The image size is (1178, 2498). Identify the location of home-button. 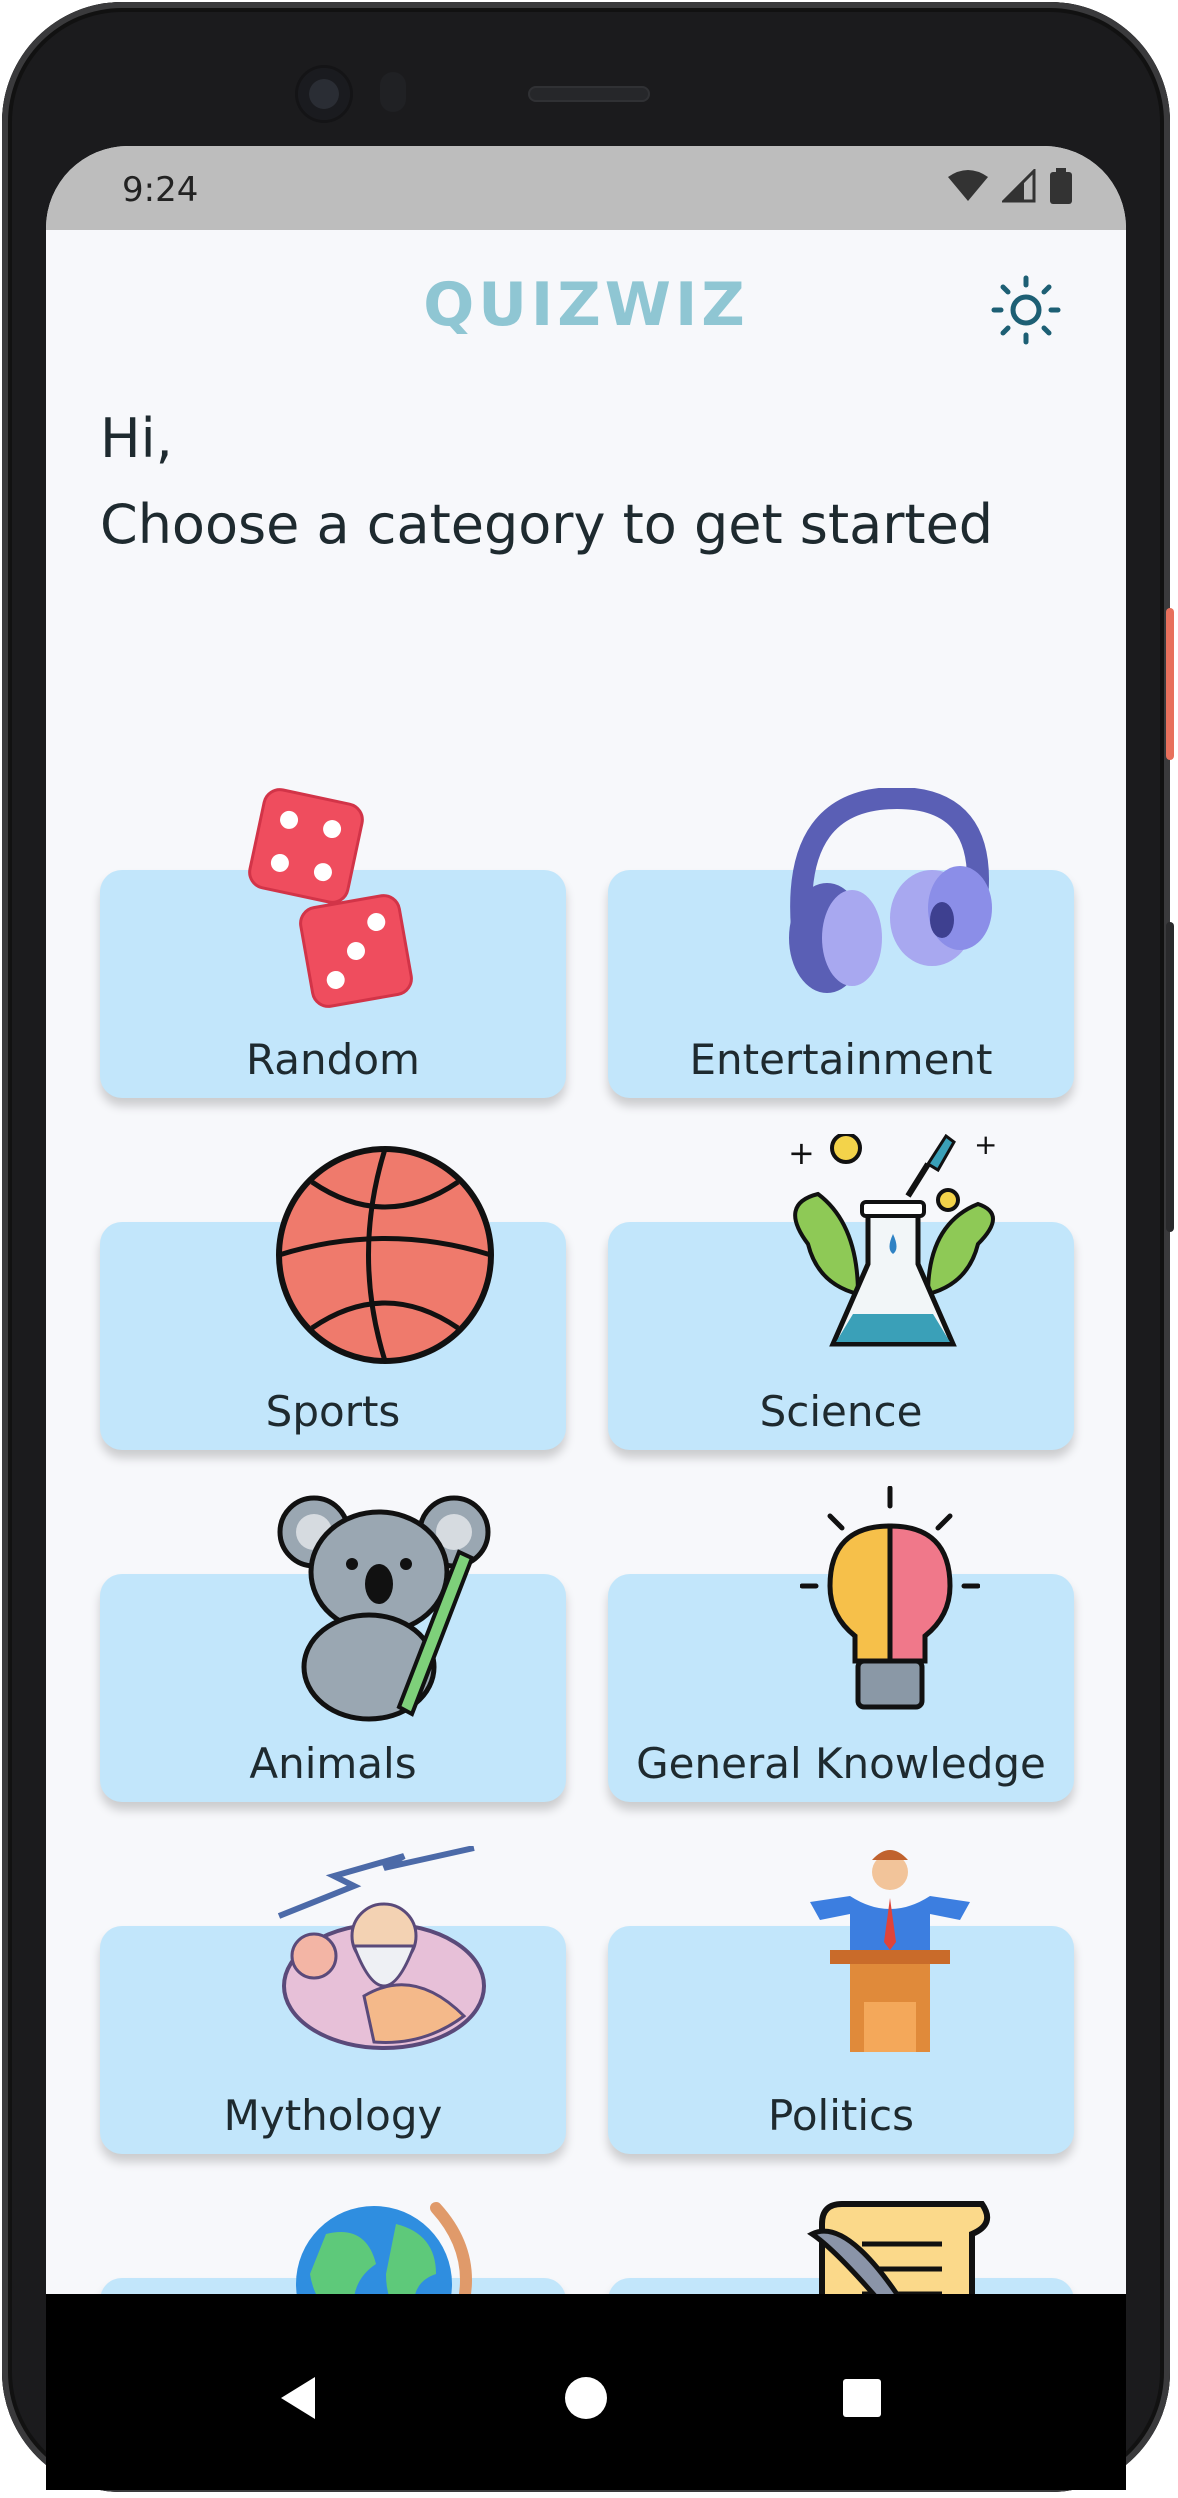
(586, 2398).